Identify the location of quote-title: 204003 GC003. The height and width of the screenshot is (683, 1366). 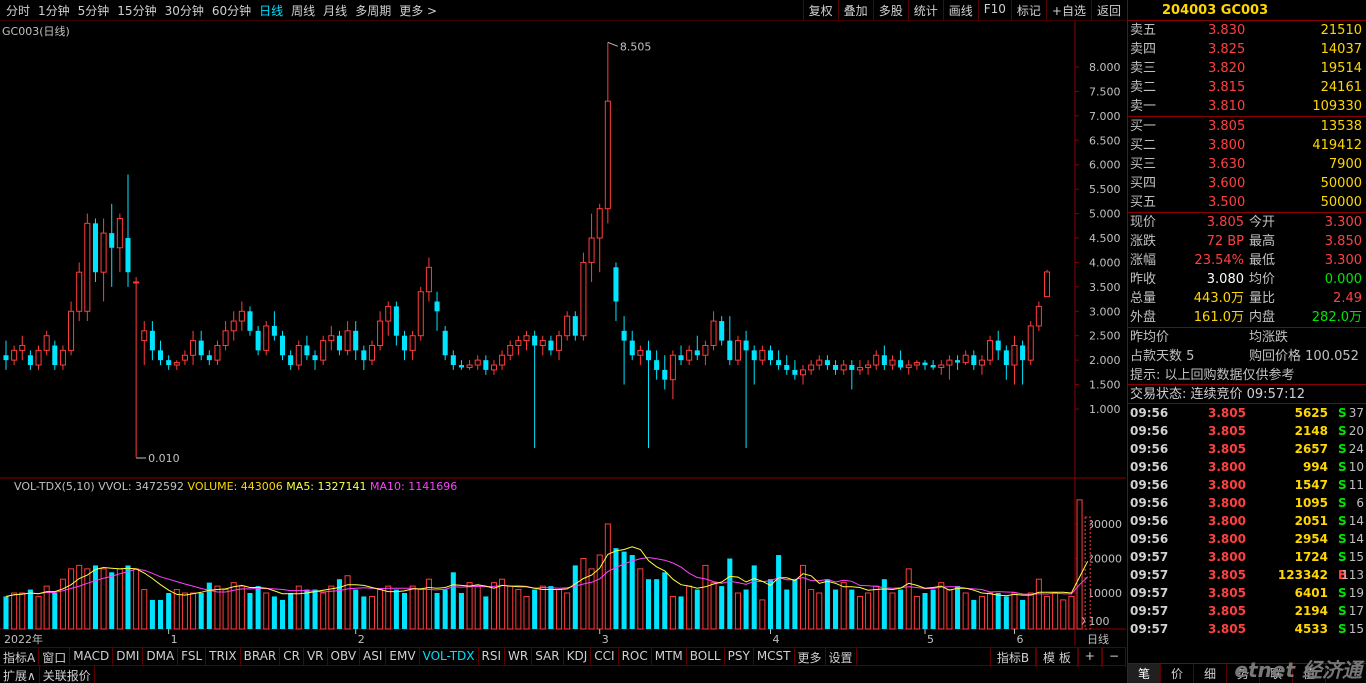
(1247, 10).